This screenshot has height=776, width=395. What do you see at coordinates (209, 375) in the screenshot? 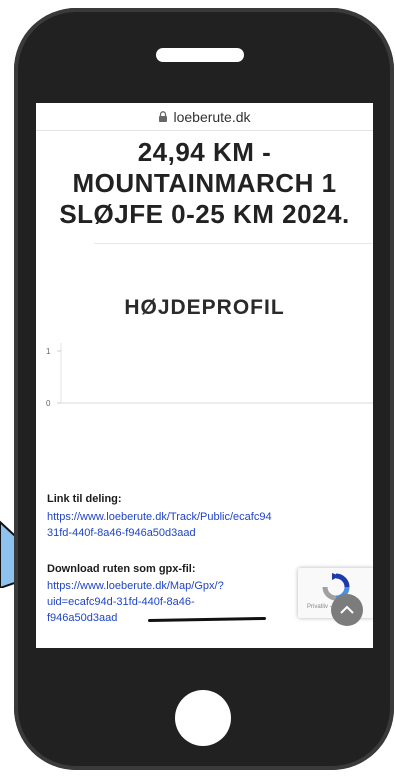
I see `elevation-profile-chart: 1 0` at bounding box center [209, 375].